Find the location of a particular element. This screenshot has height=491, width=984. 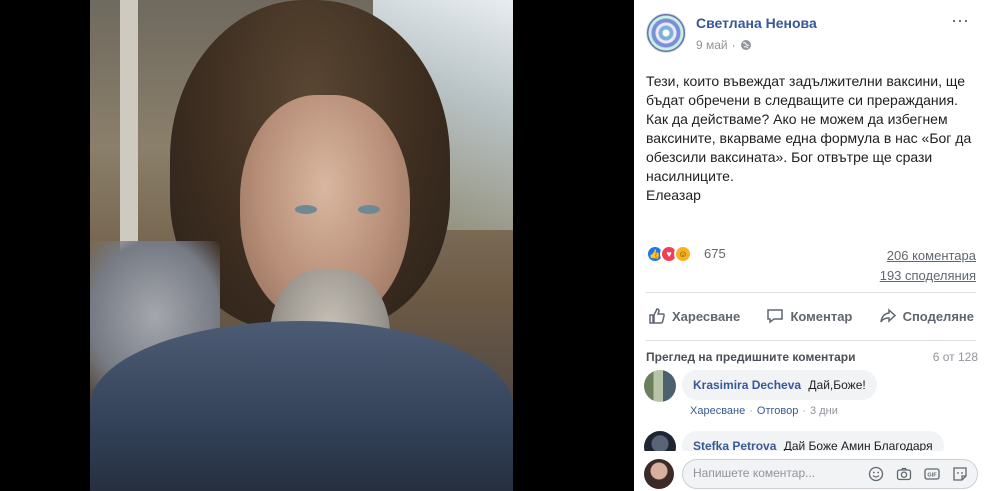

share-icon is located at coordinates (887, 315).